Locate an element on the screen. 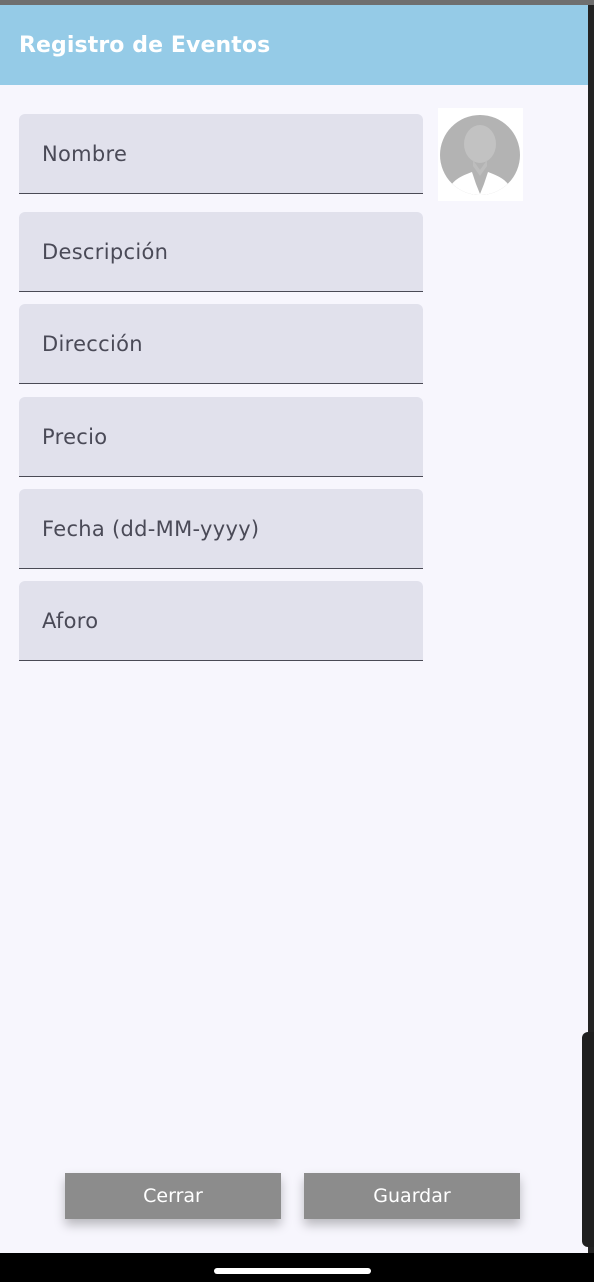  description-field: Descripción is located at coordinates (221, 252).